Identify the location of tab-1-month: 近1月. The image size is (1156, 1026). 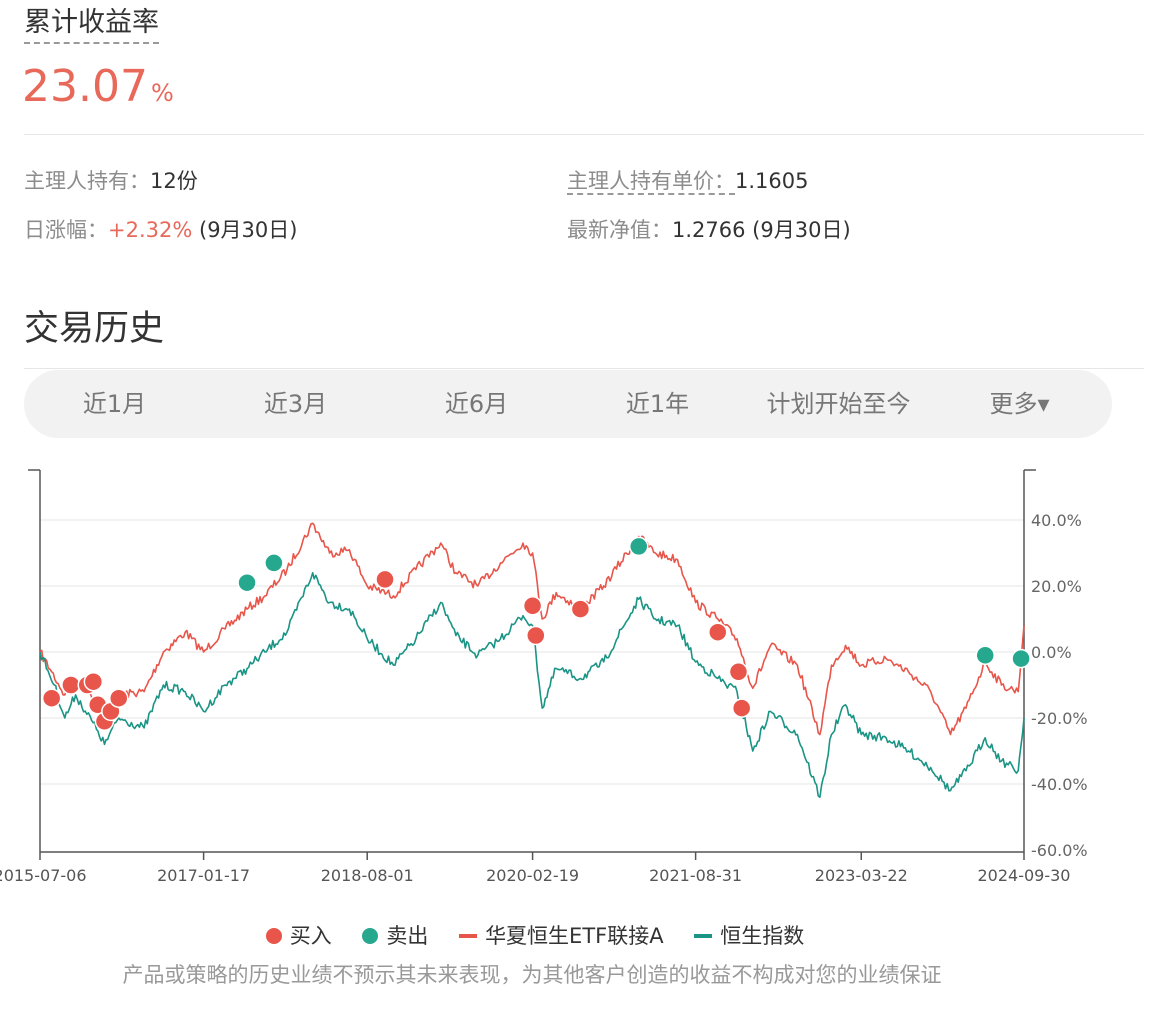
(114, 404).